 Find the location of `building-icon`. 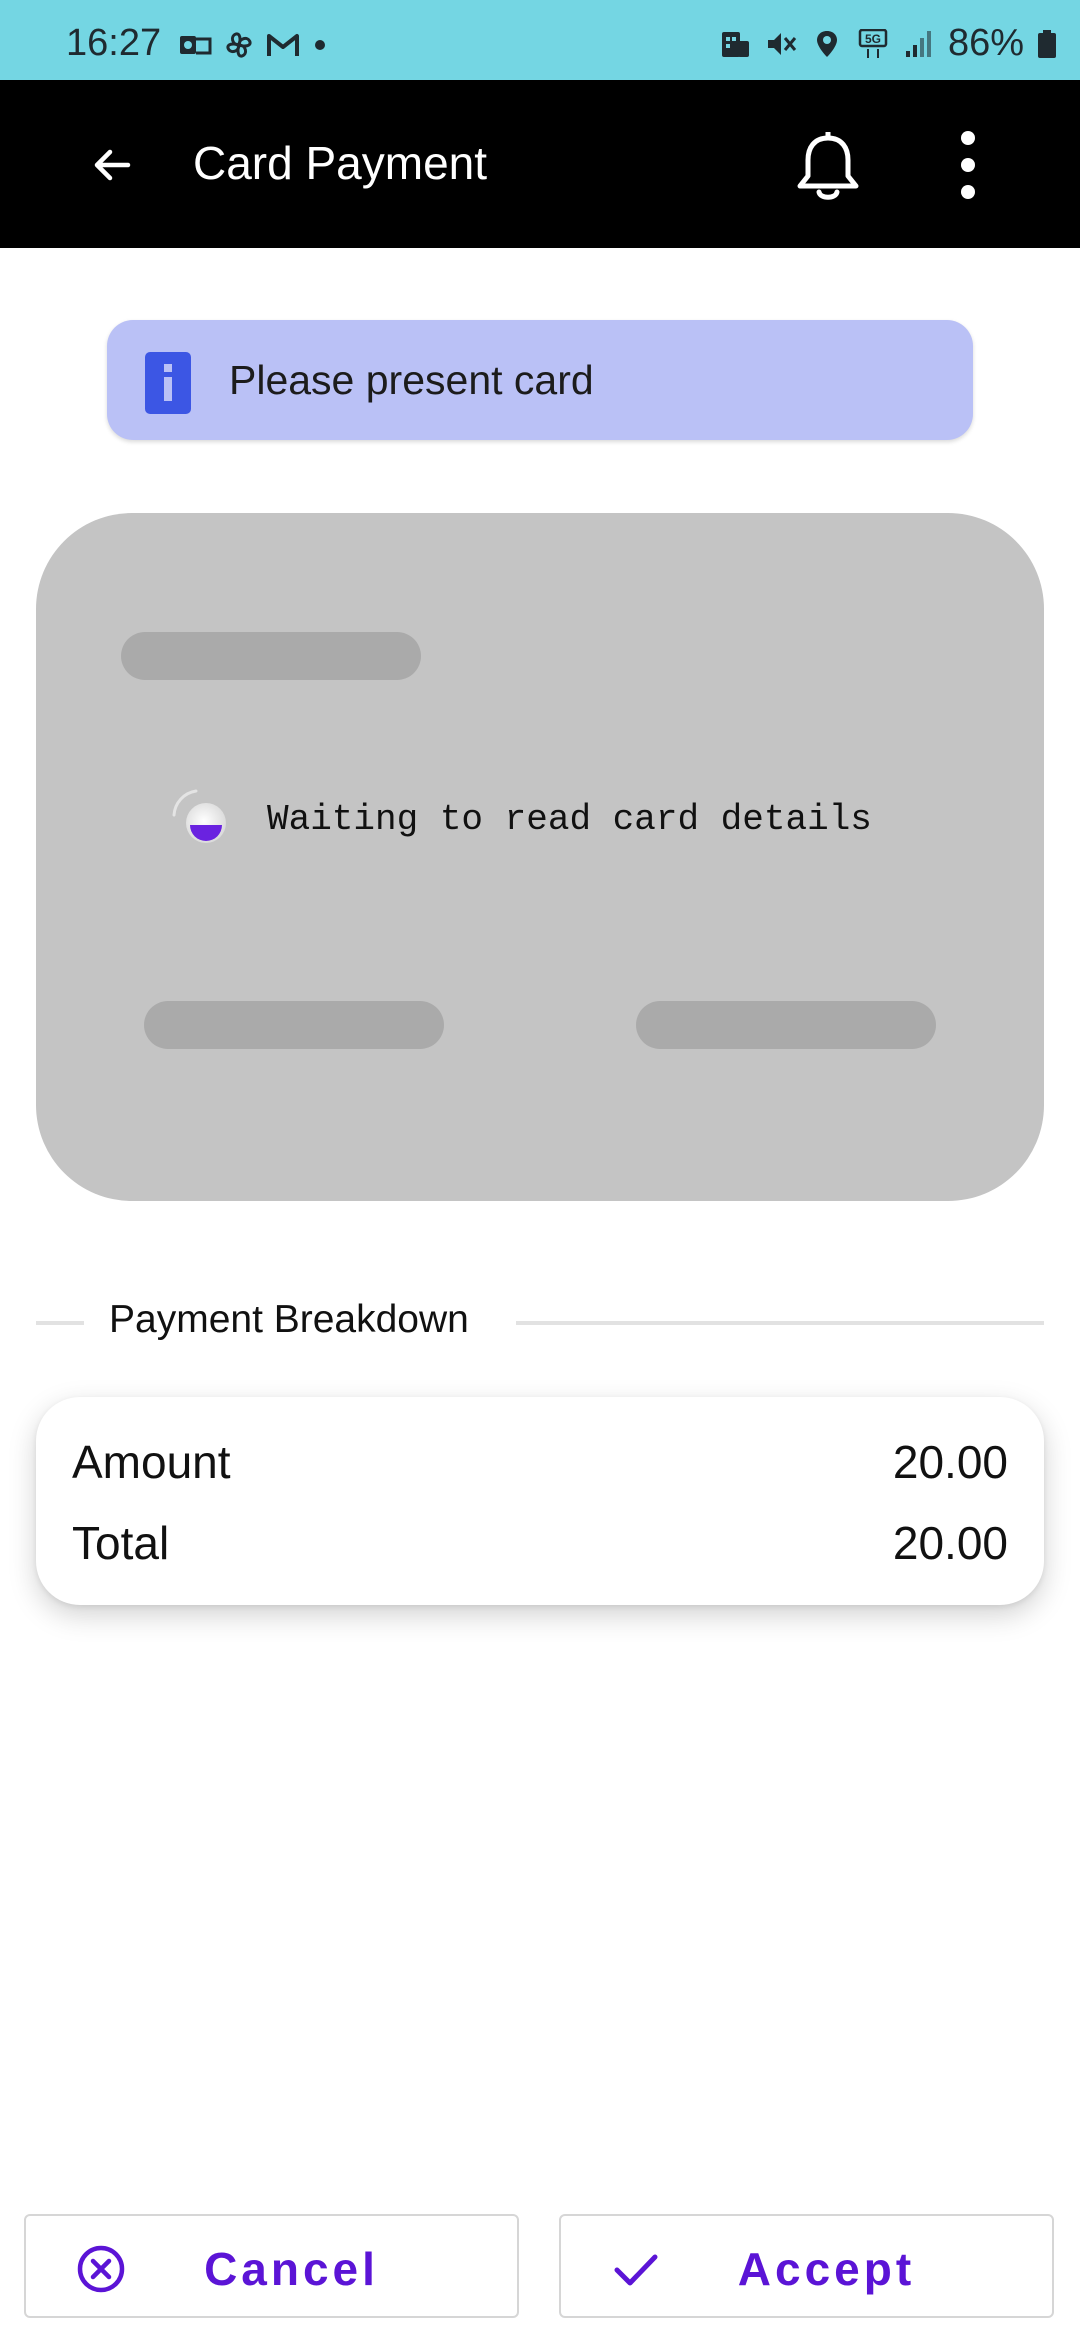

building-icon is located at coordinates (735, 44).